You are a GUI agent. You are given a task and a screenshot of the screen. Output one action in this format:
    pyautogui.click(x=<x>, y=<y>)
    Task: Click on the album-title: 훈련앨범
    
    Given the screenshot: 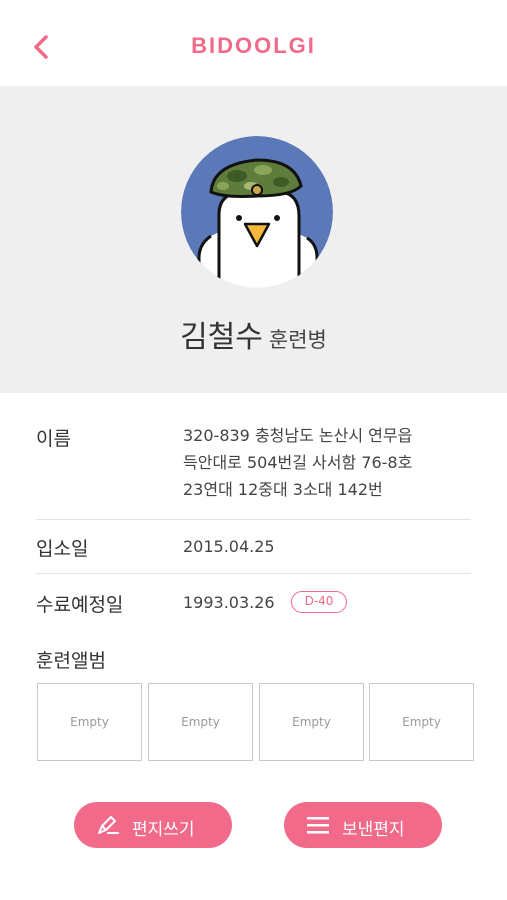 What is the action you would take?
    pyautogui.click(x=71, y=661)
    